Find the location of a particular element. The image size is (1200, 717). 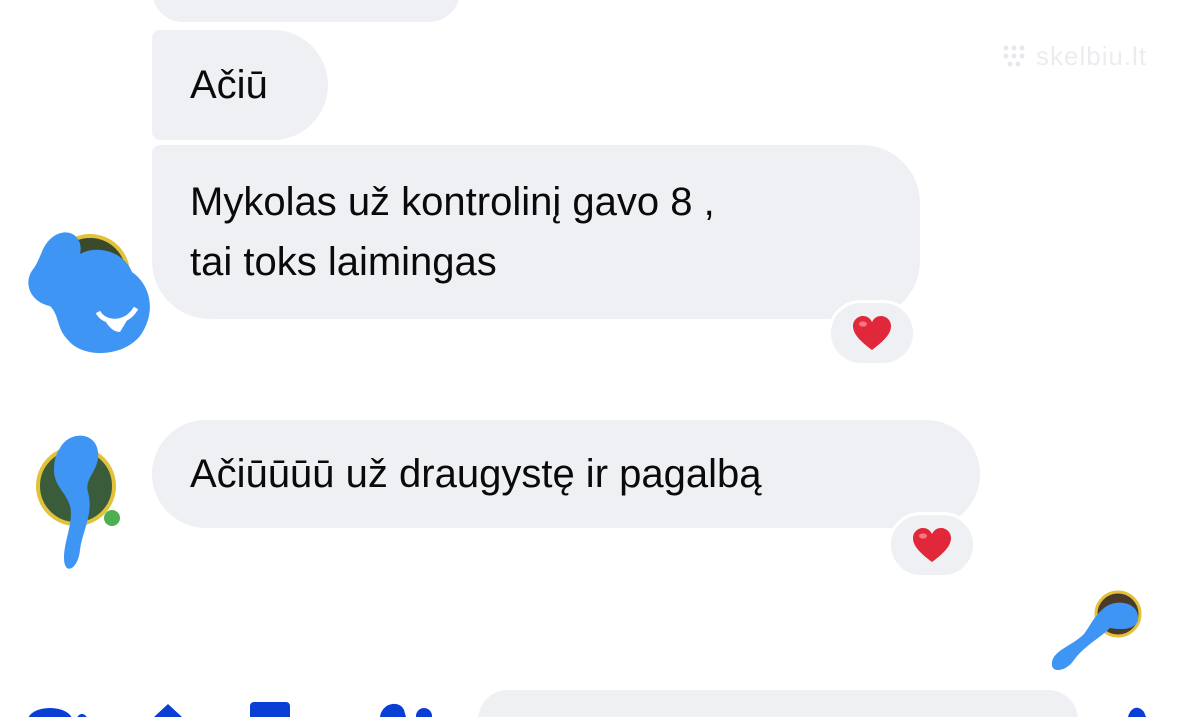

message-text: Ačiū is located at coordinates (229, 85).